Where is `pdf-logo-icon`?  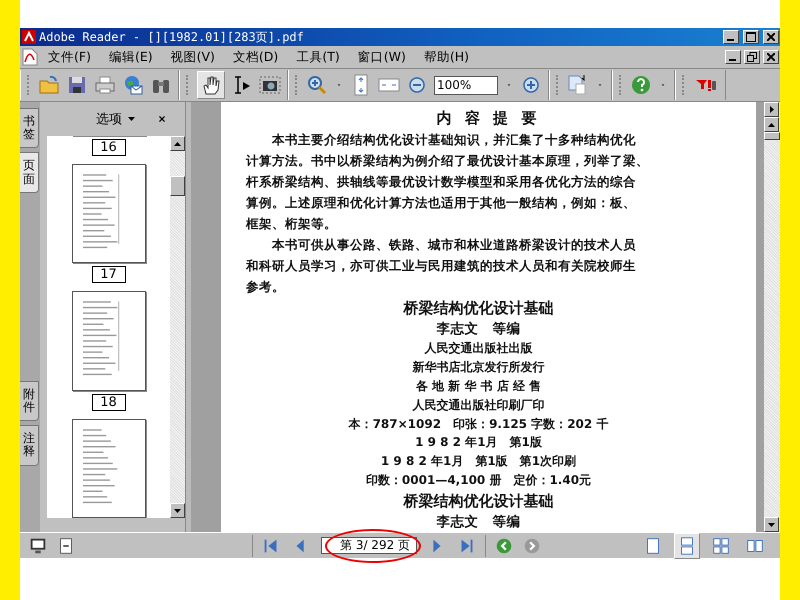
pdf-logo-icon is located at coordinates (29, 37).